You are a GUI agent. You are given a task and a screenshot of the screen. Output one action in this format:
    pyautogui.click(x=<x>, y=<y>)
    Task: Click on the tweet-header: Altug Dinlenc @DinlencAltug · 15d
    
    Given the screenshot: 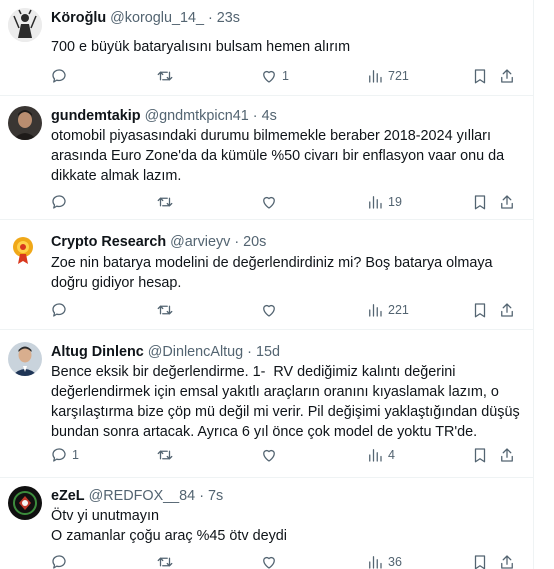 What is the action you would take?
    pyautogui.click(x=165, y=352)
    